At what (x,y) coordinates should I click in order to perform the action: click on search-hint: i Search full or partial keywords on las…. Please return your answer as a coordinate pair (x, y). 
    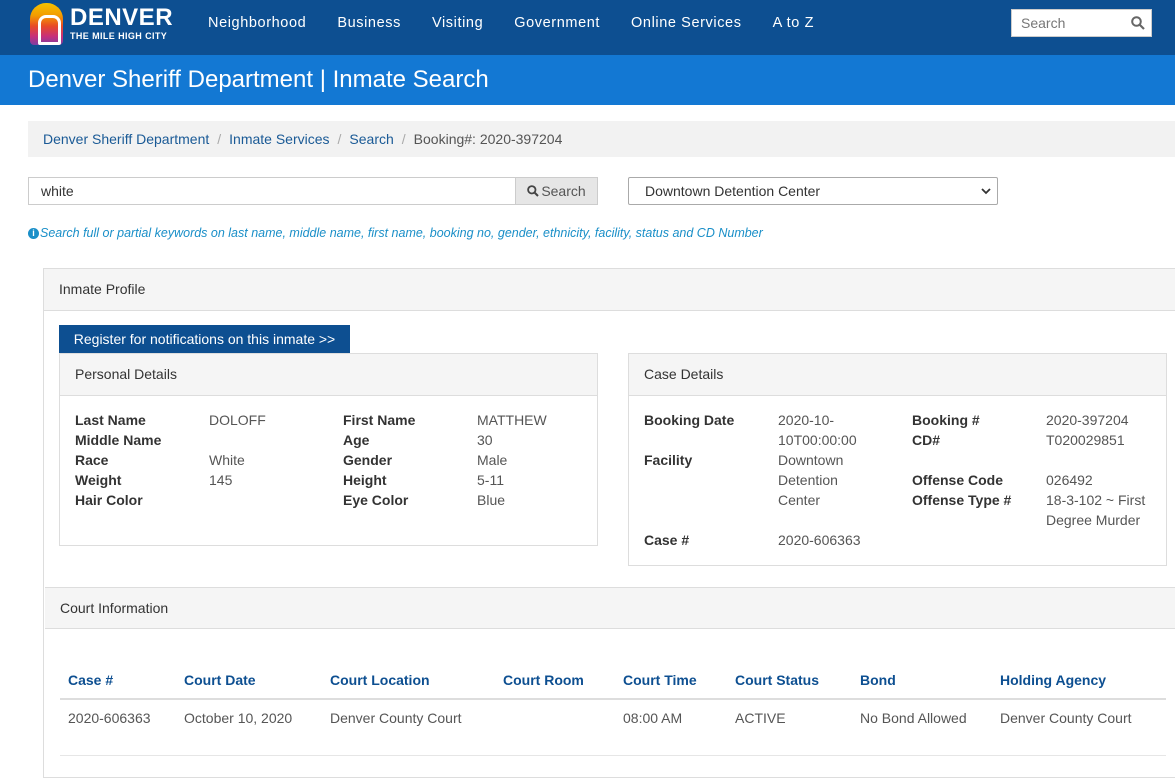
    Looking at the image, I should click on (395, 233).